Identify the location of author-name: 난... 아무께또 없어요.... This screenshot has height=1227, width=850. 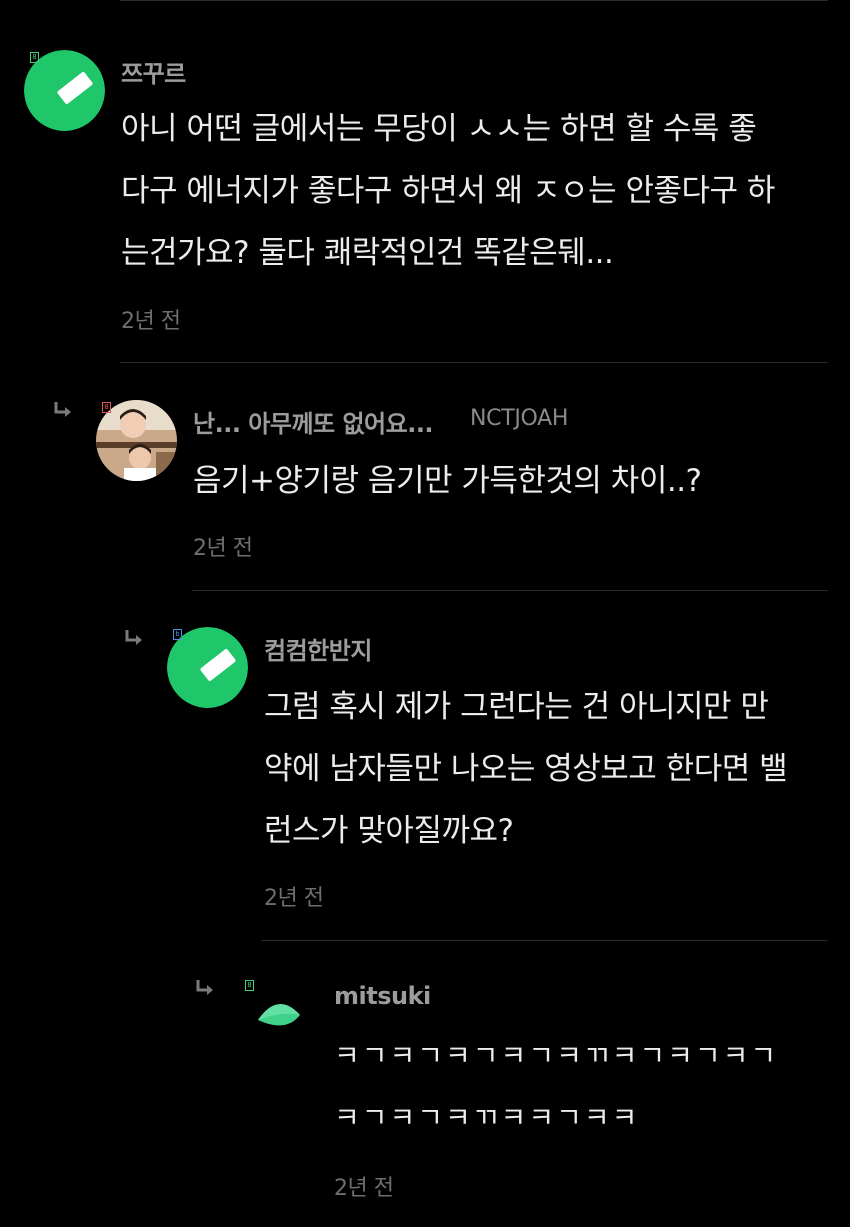
(313, 421).